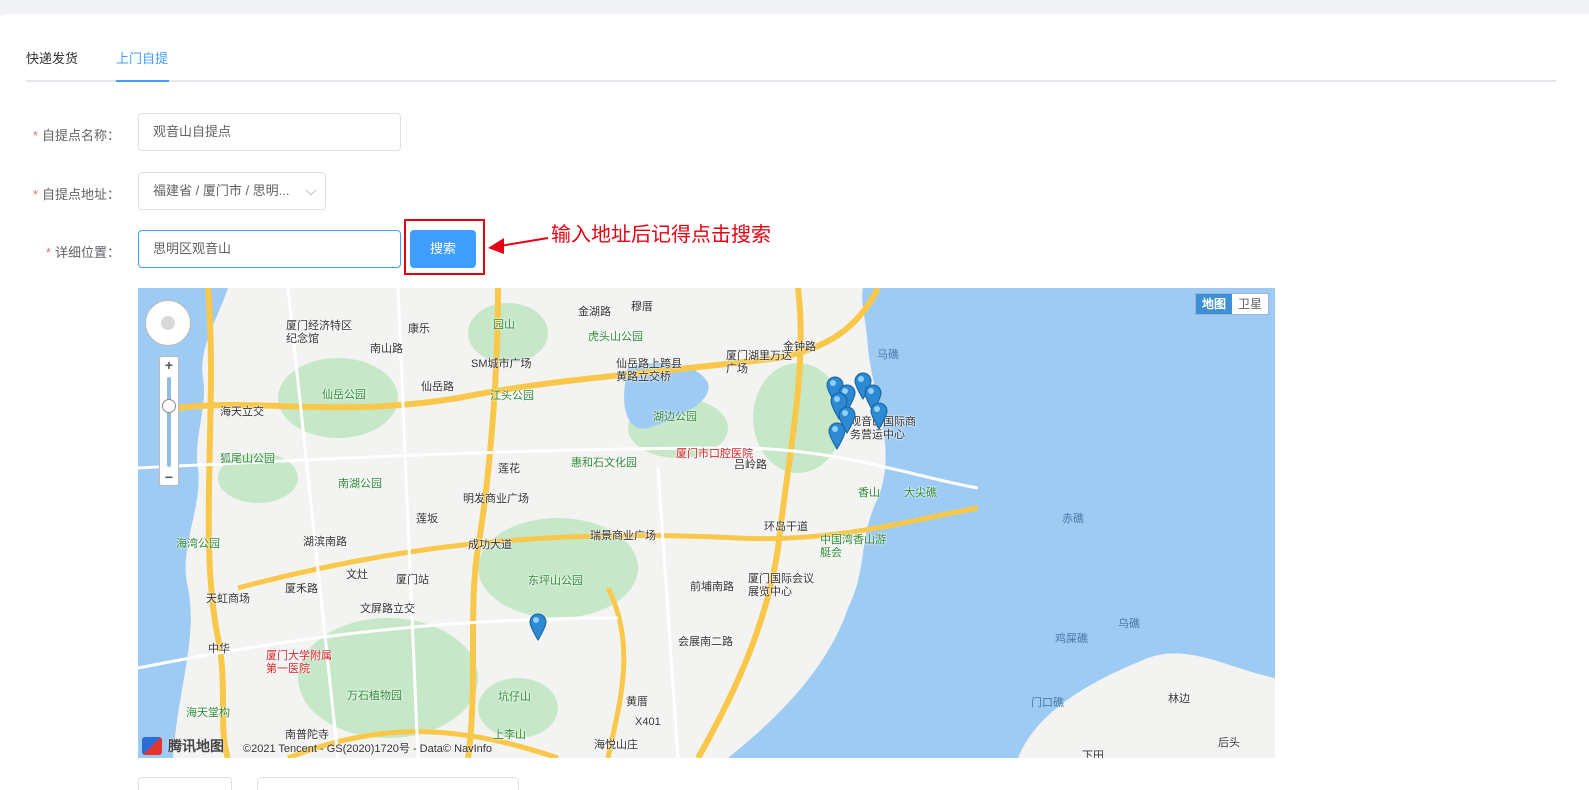 The image size is (1589, 790). Describe the element at coordinates (198, 544) in the screenshot. I see `map-label: 海湾公园` at that location.